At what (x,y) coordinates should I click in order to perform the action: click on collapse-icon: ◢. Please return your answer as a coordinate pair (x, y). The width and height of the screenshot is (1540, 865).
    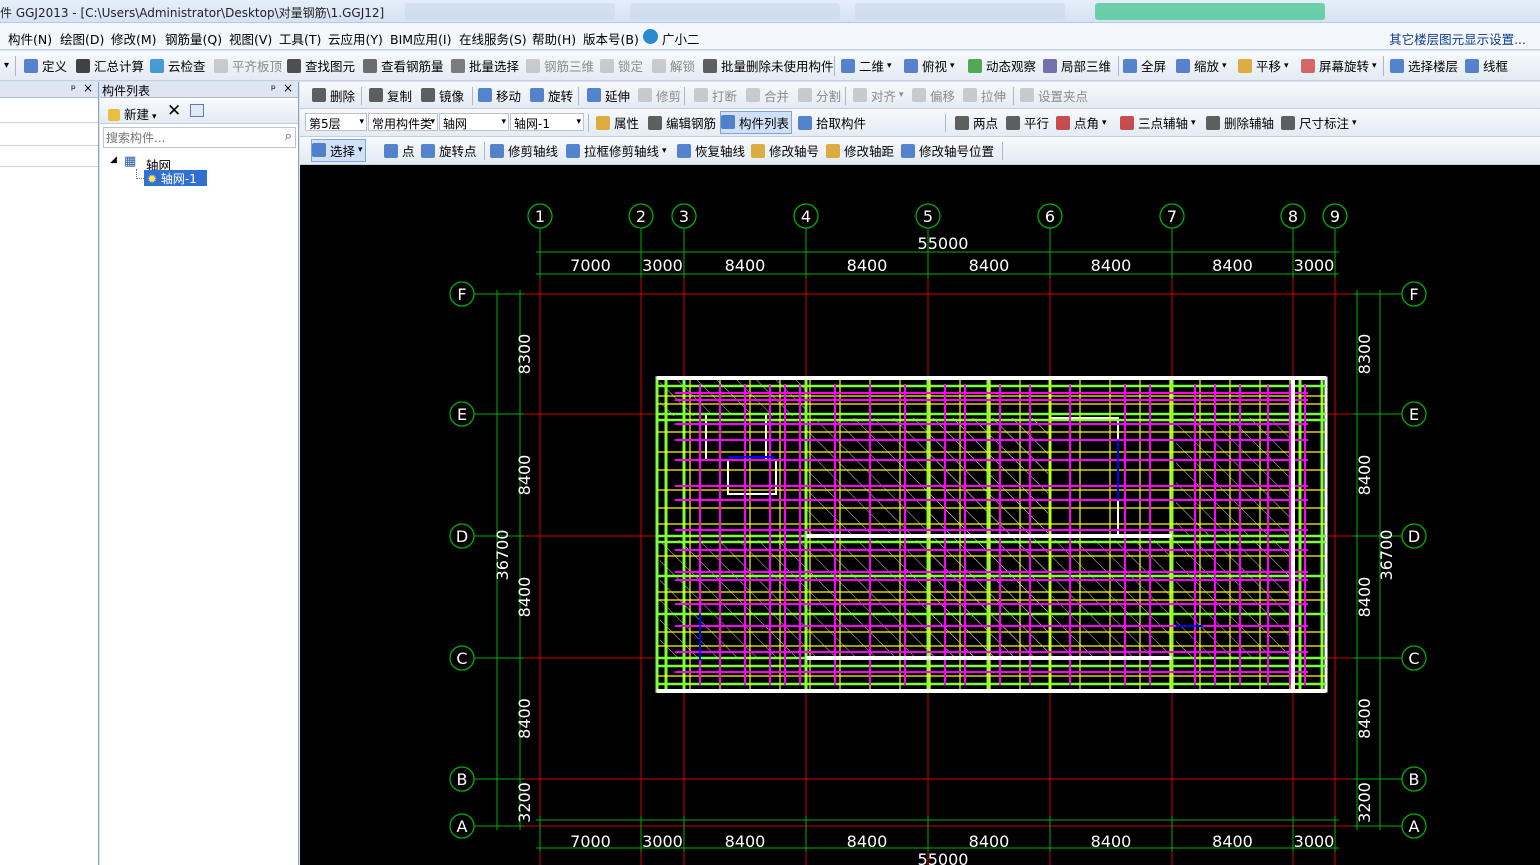
    Looking at the image, I should click on (113, 160).